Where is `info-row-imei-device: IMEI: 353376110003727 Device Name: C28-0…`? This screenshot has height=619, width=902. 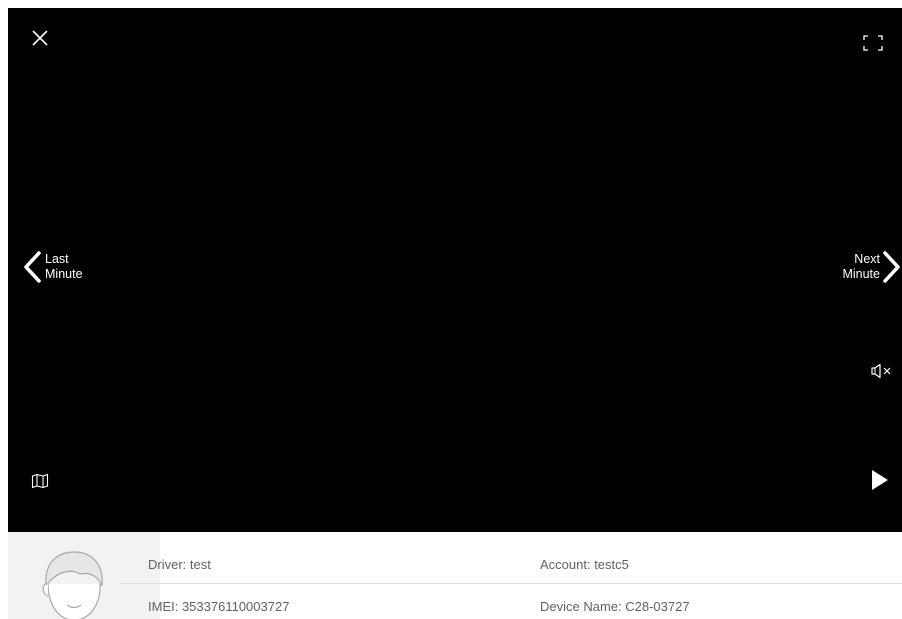
info-row-imei-device: IMEI: 353376110003727 Device Name: C28-0… is located at coordinates (511, 603).